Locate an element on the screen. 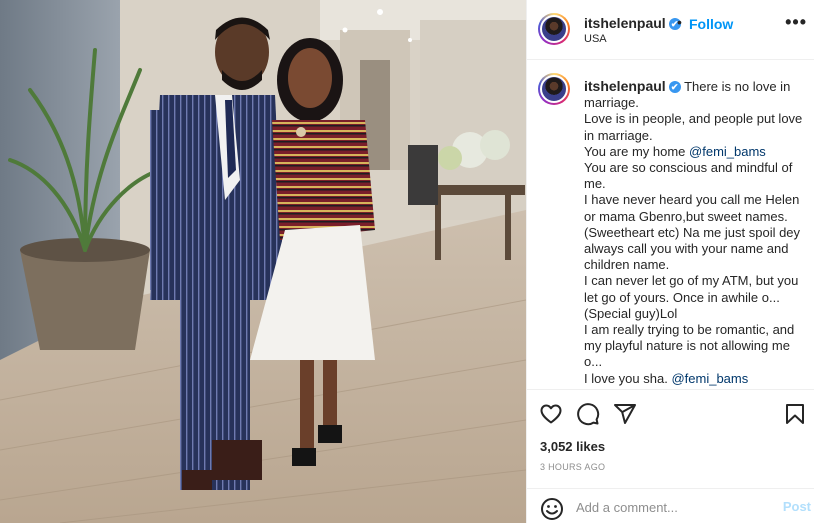 Image resolution: width=814 pixels, height=523 pixels. follow-button: Follow is located at coordinates (711, 24).